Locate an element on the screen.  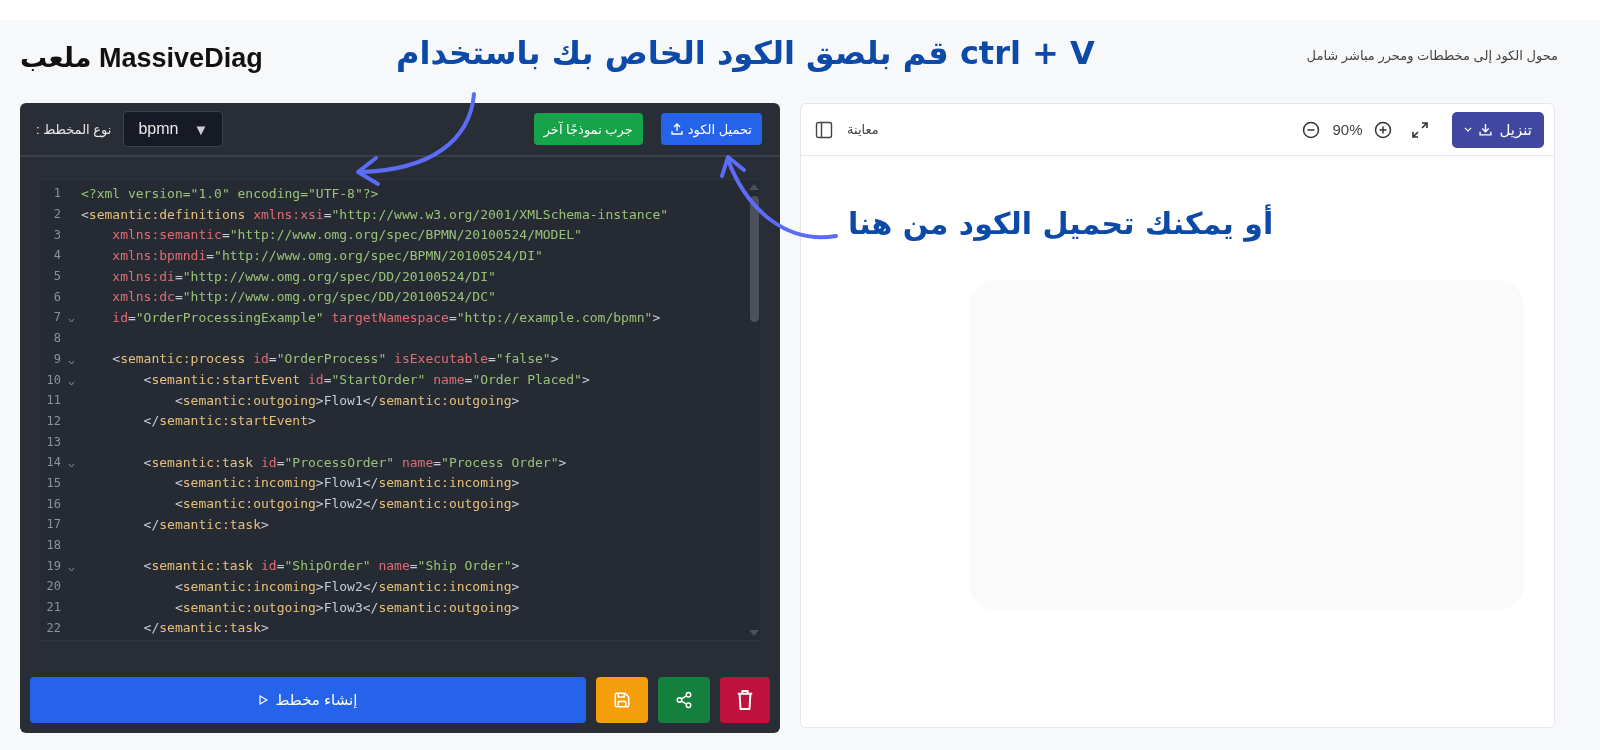
app-subtitle: محول الكود إلى مخططات ومحرر مباشر شامل is located at coordinates (1432, 55).